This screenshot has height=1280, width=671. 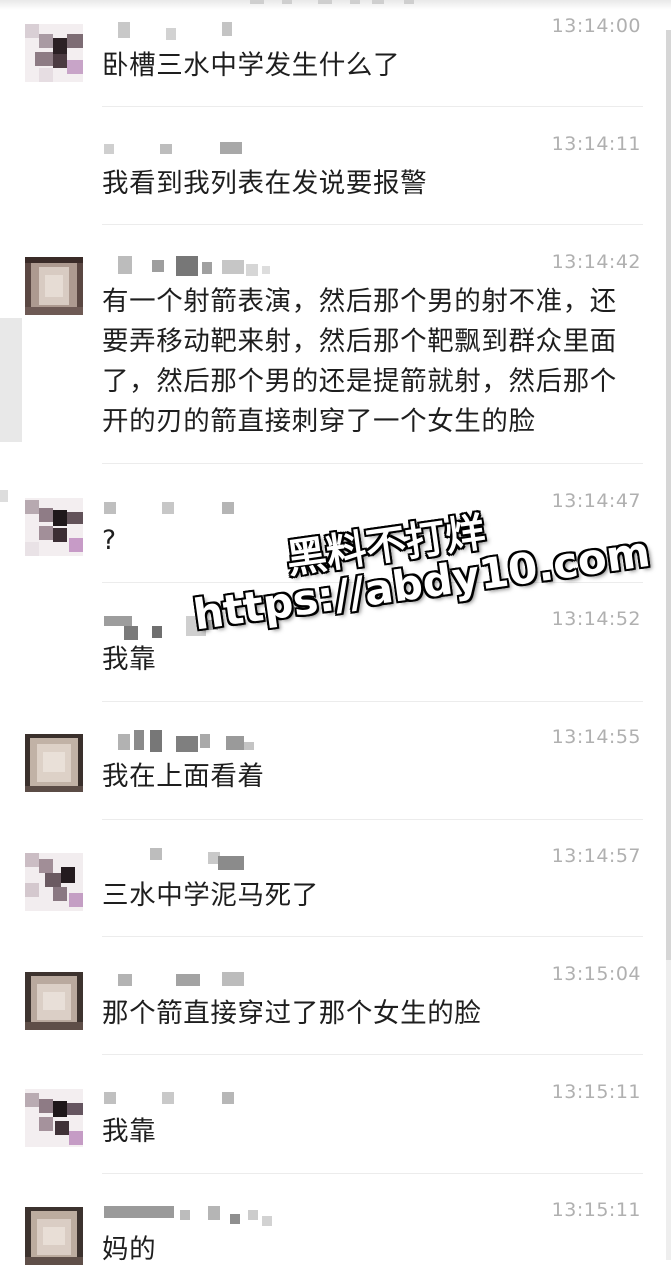 I want to click on message-text: 我在上面看着, so click(x=183, y=776).